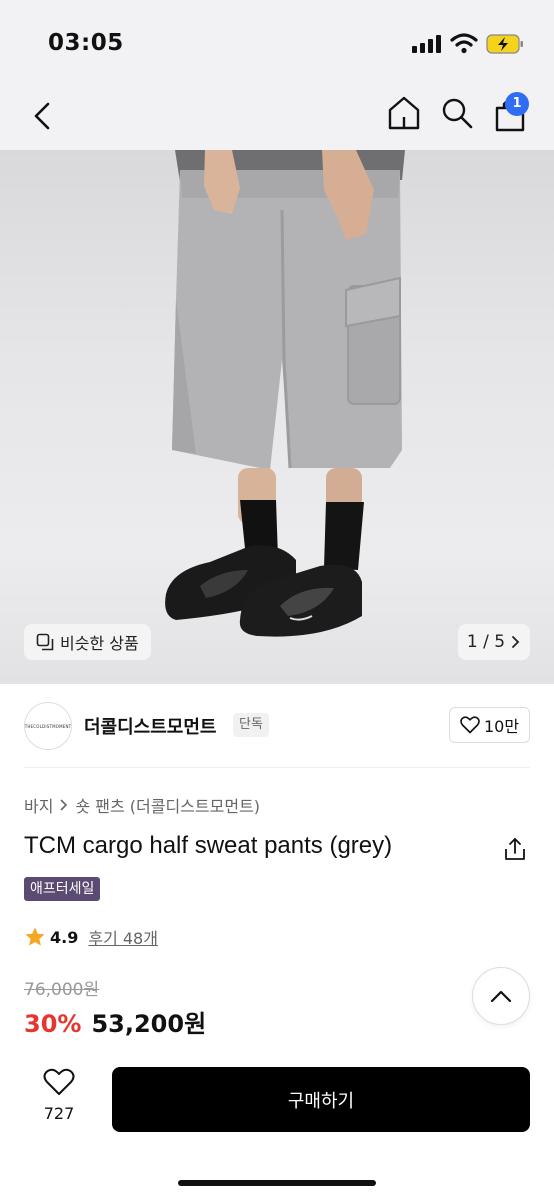 This screenshot has height=1200, width=554. I want to click on price-row: 30% 53,200원, so click(115, 1021).